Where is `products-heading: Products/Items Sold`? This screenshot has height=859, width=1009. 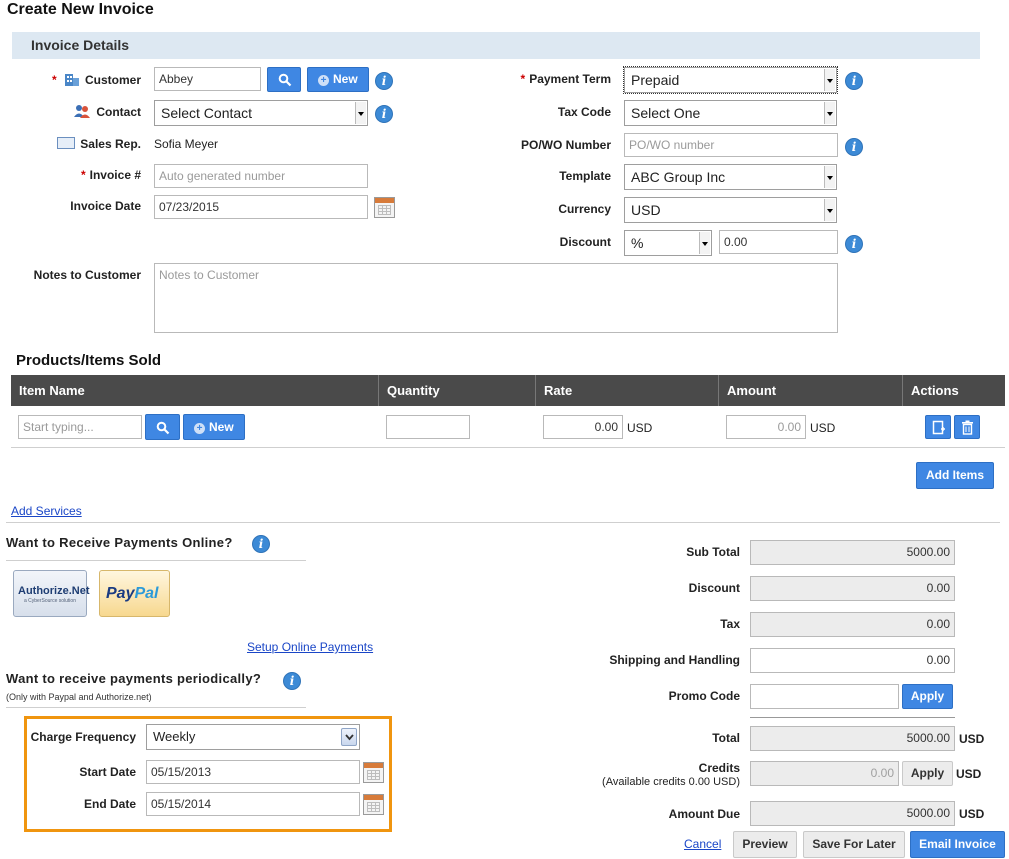
products-heading: Products/Items Sold is located at coordinates (89, 360).